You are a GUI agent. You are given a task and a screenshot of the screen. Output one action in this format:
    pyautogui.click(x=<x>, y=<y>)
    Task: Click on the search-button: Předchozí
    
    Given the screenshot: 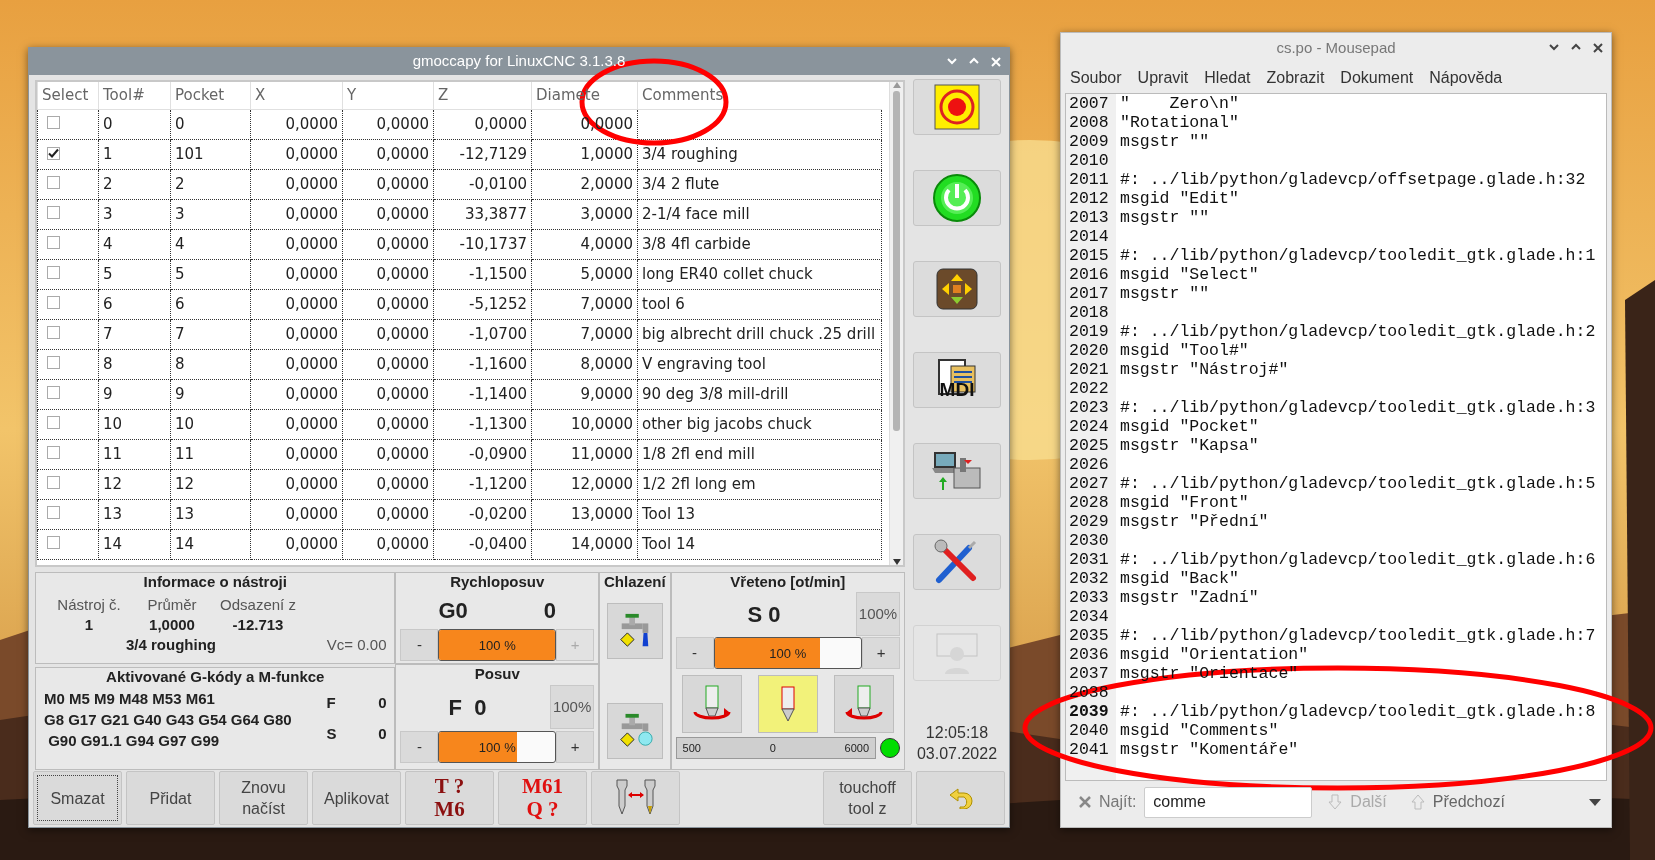 What is the action you would take?
    pyautogui.click(x=1457, y=802)
    